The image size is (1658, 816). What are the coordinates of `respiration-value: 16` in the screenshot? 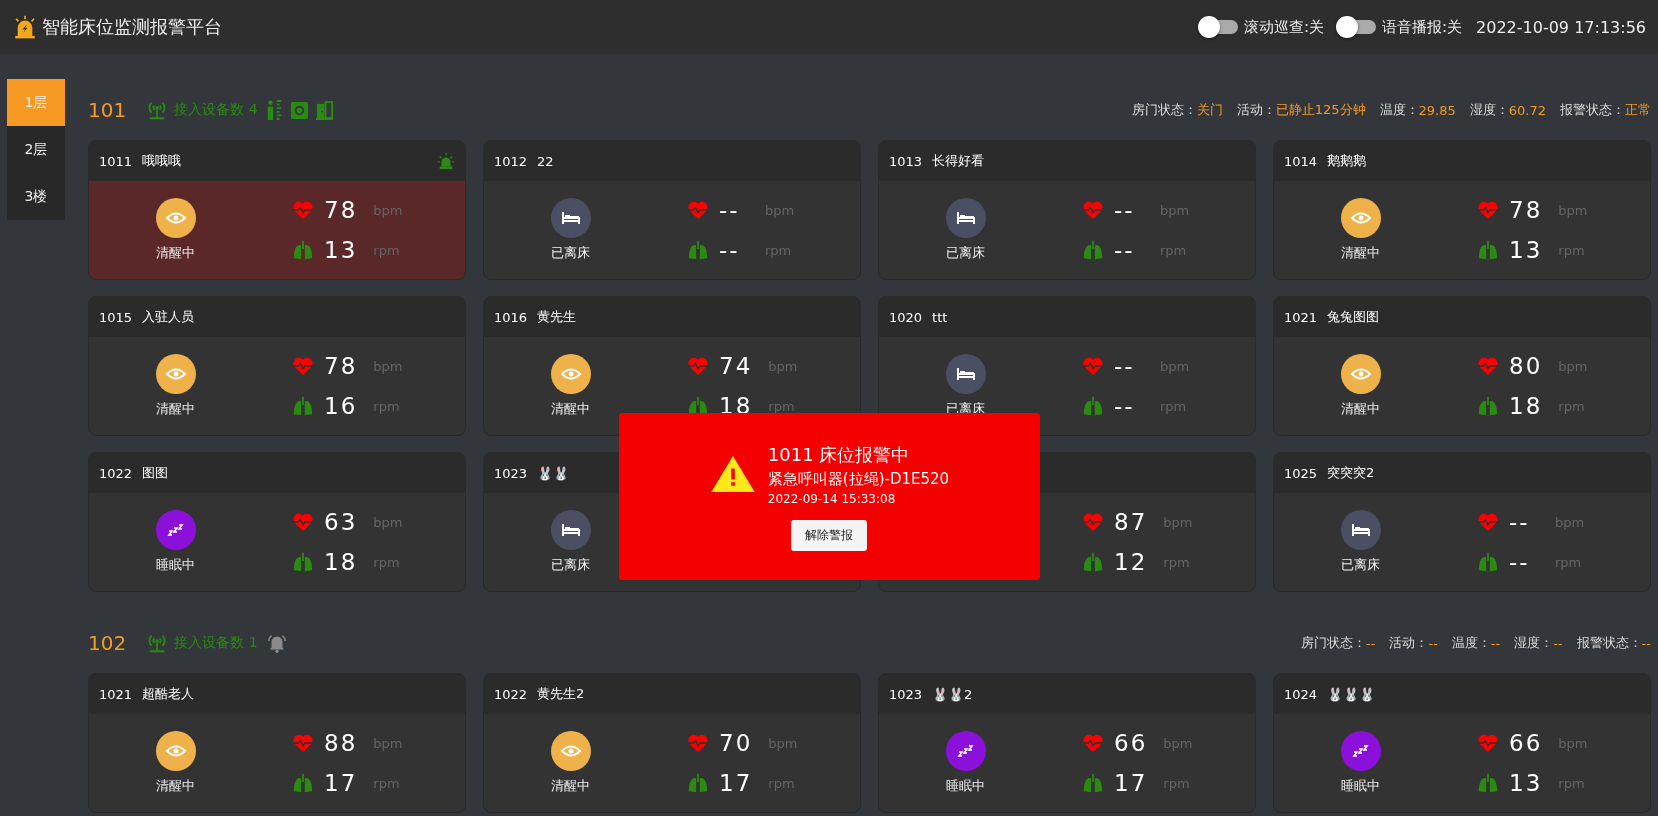 It's located at (341, 406).